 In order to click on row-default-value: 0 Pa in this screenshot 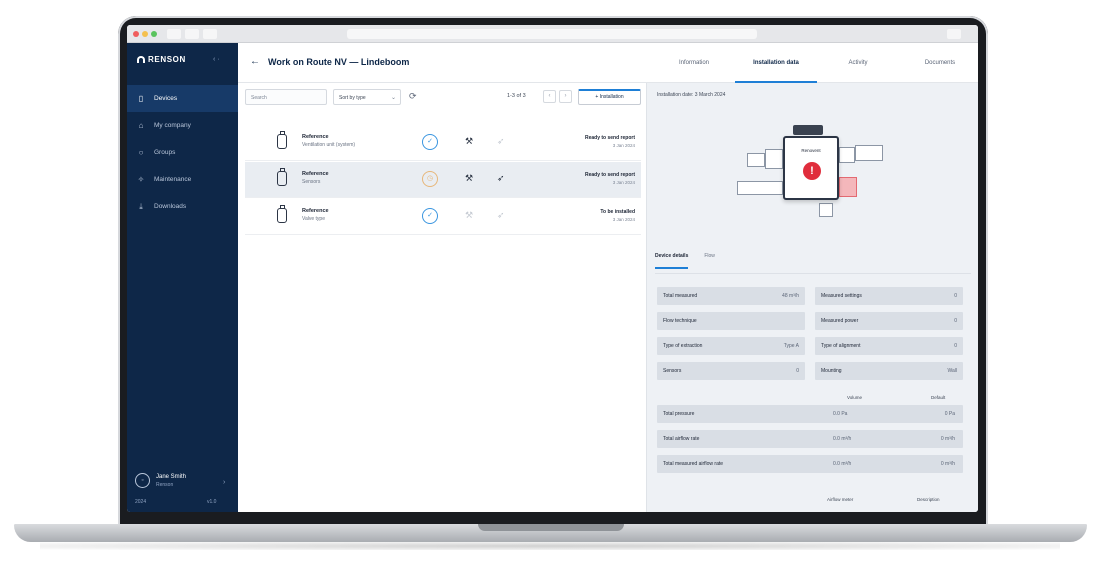, I will do `click(949, 414)`.